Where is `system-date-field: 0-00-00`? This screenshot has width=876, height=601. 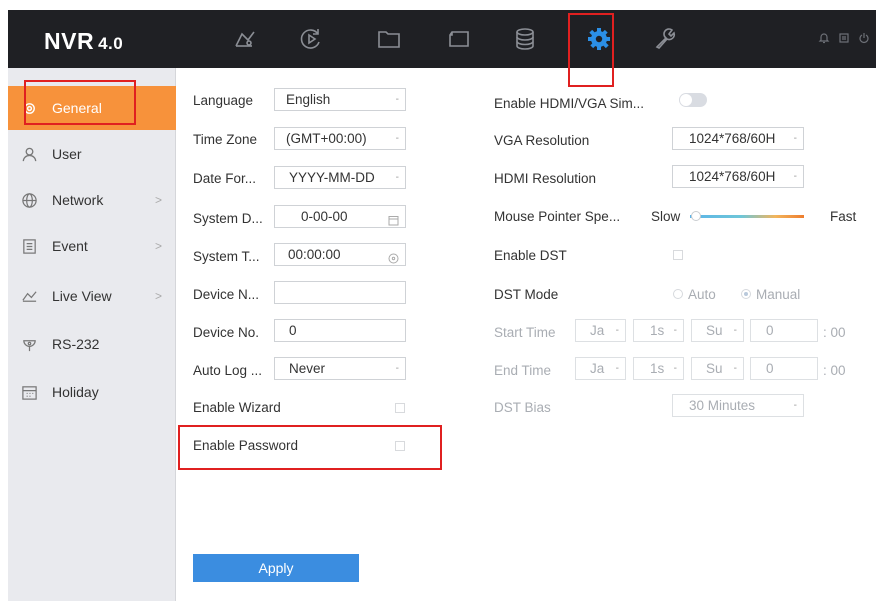 system-date-field: 0-00-00 is located at coordinates (340, 216).